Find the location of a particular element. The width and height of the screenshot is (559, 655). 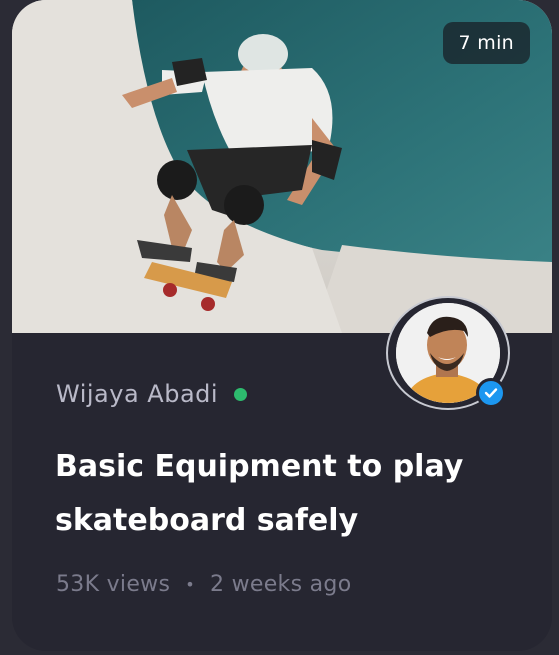

online-status-icon is located at coordinates (241, 394).